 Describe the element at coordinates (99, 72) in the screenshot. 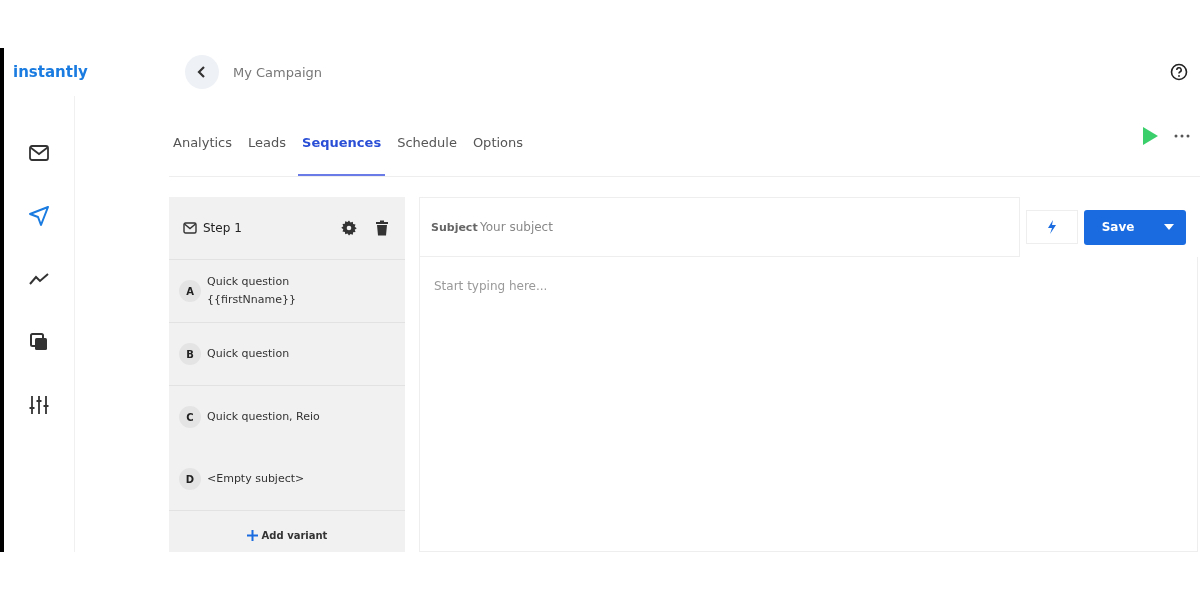

I see `logo: instantly` at that location.